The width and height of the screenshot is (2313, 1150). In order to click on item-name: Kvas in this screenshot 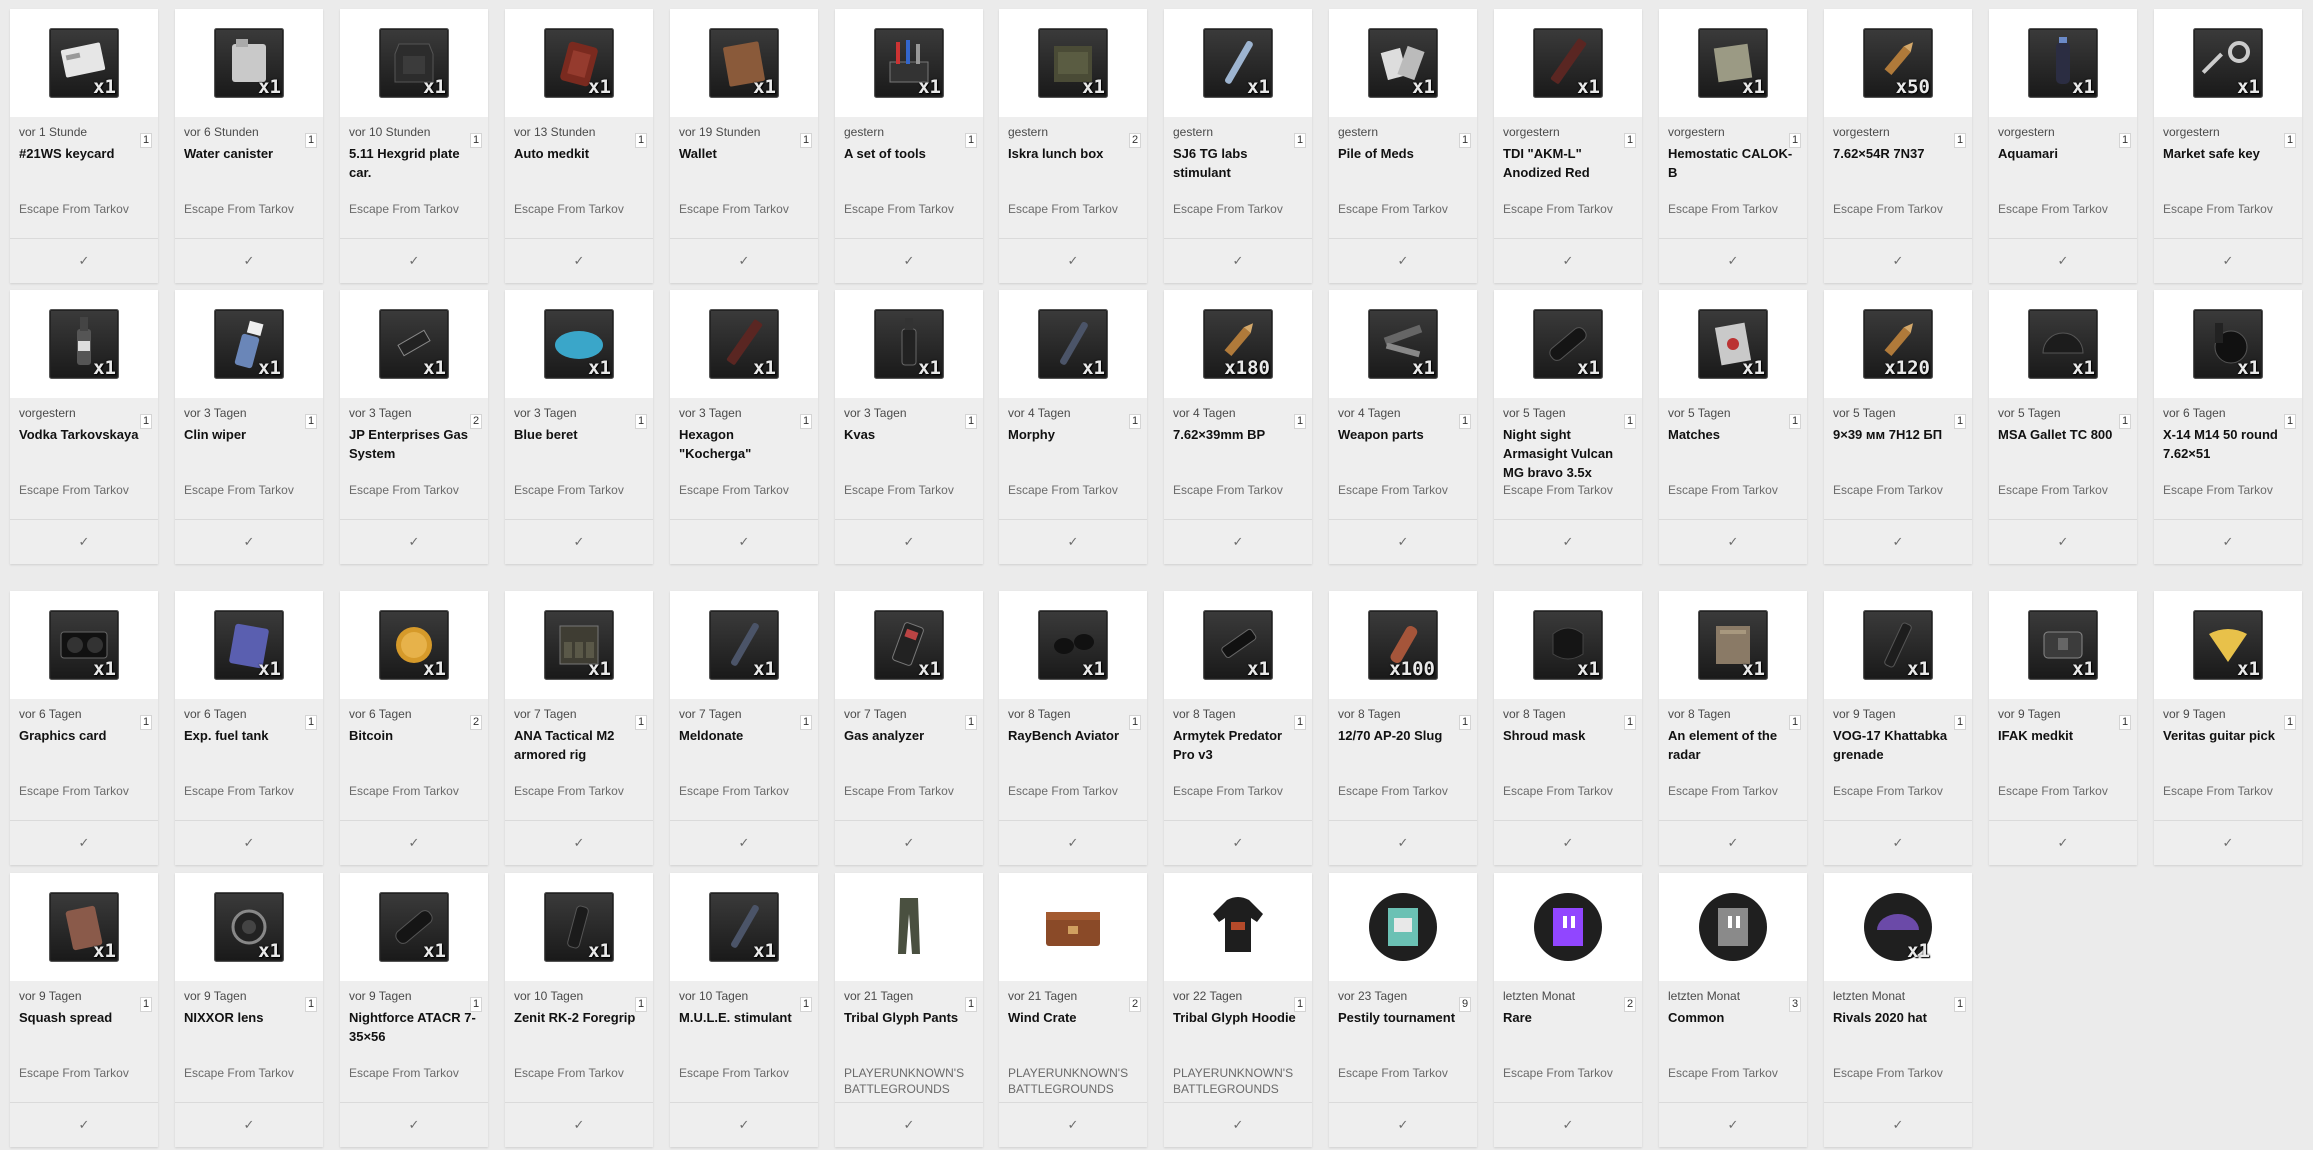, I will do `click(909, 453)`.